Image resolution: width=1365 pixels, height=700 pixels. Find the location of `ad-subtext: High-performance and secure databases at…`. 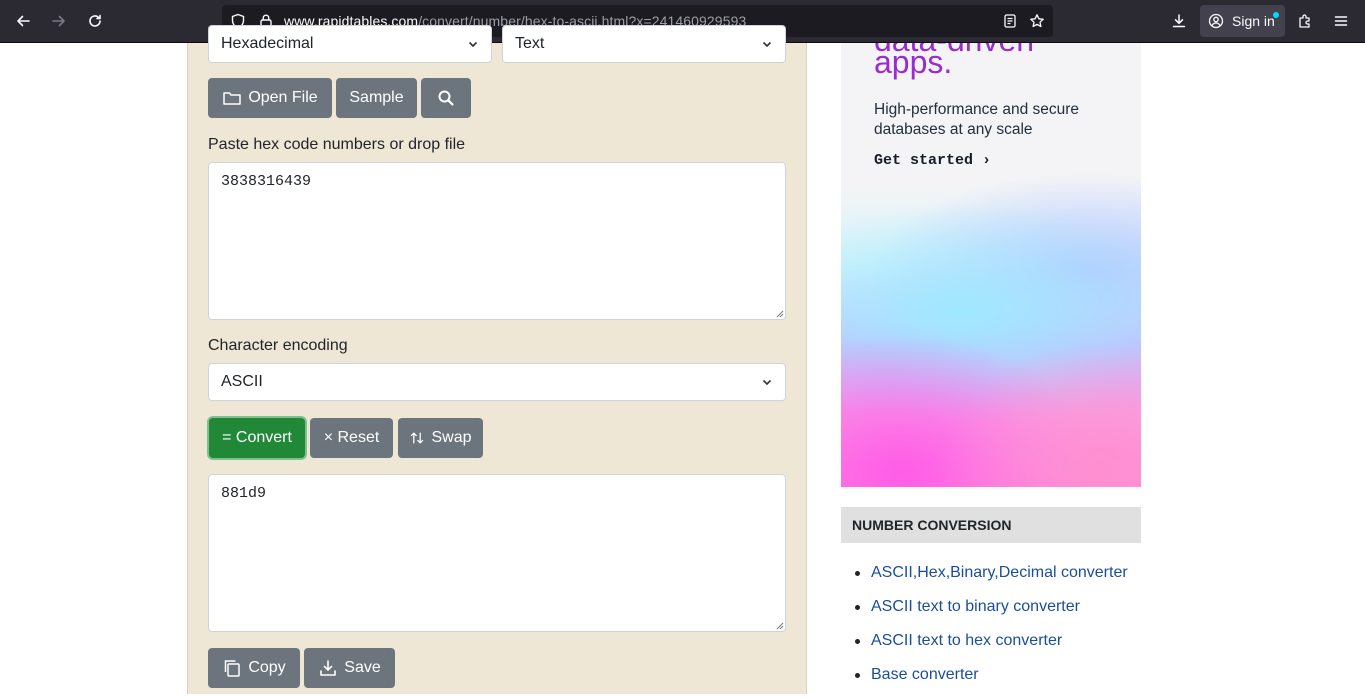

ad-subtext: High-performance and secure databases at… is located at coordinates (977, 119).